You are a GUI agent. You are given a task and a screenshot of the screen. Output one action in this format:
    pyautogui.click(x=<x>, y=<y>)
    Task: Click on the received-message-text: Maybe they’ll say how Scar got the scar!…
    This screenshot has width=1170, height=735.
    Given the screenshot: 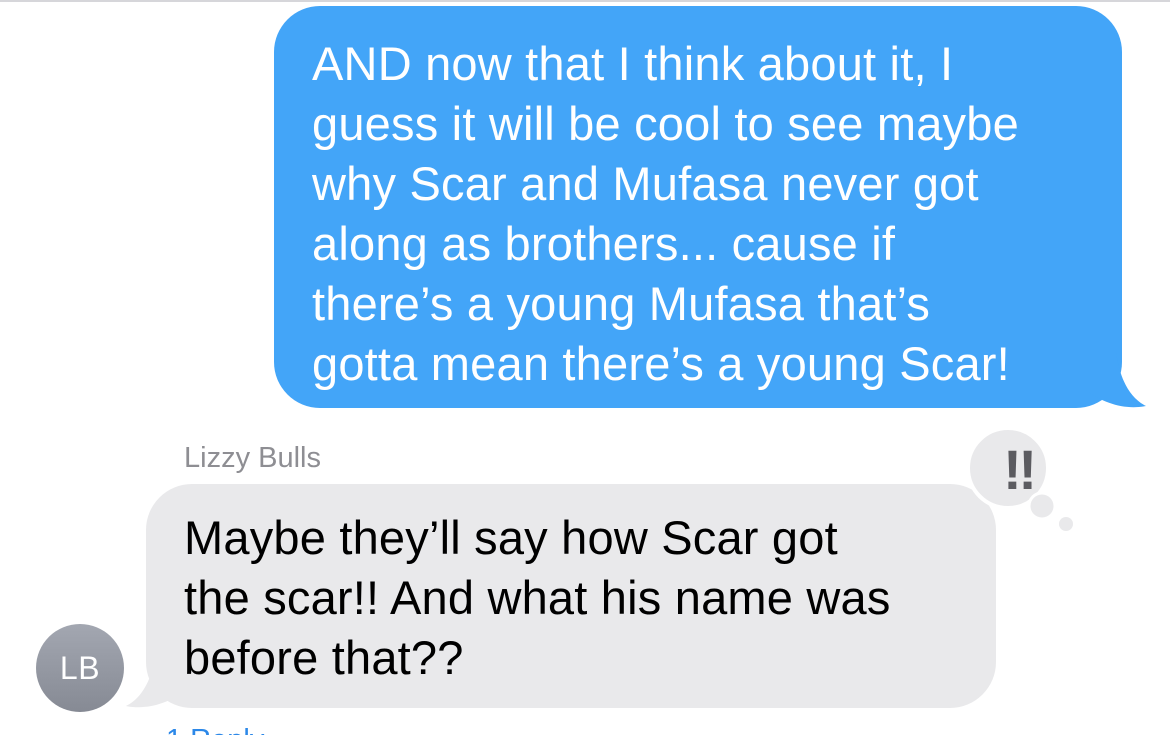 What is the action you would take?
    pyautogui.click(x=537, y=597)
    